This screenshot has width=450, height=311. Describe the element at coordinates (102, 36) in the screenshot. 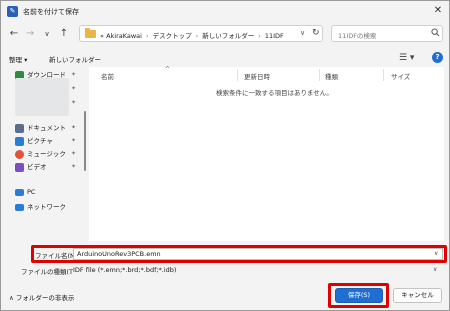

I see `breadcrumb-overflow: «` at that location.